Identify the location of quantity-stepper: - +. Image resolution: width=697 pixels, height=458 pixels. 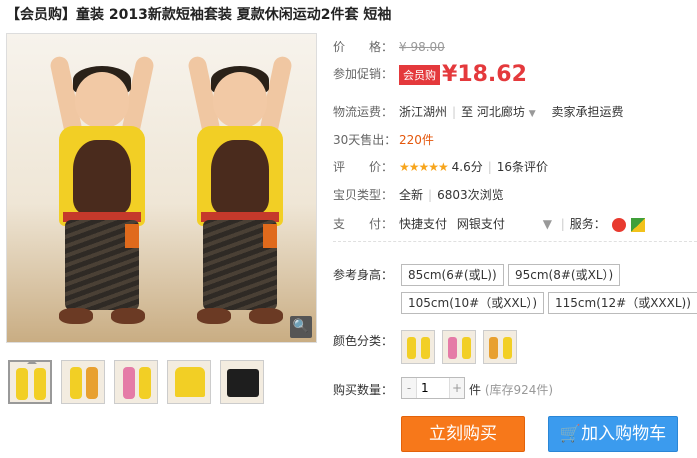
(433, 388).